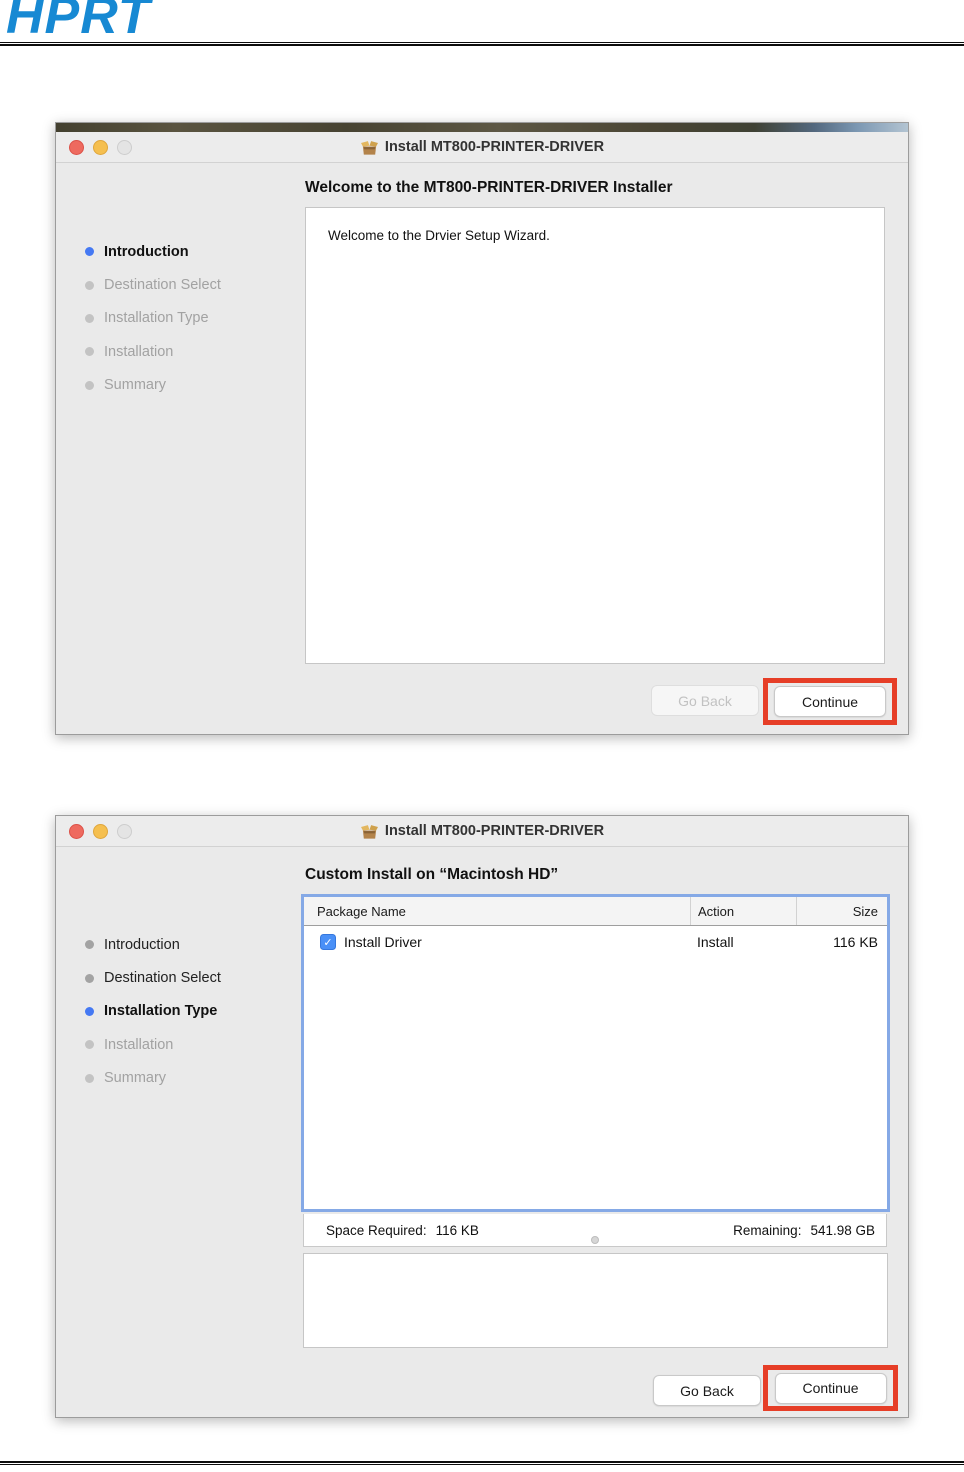 The height and width of the screenshot is (1472, 964). I want to click on space-required-value: 116 KB, so click(457, 1230).